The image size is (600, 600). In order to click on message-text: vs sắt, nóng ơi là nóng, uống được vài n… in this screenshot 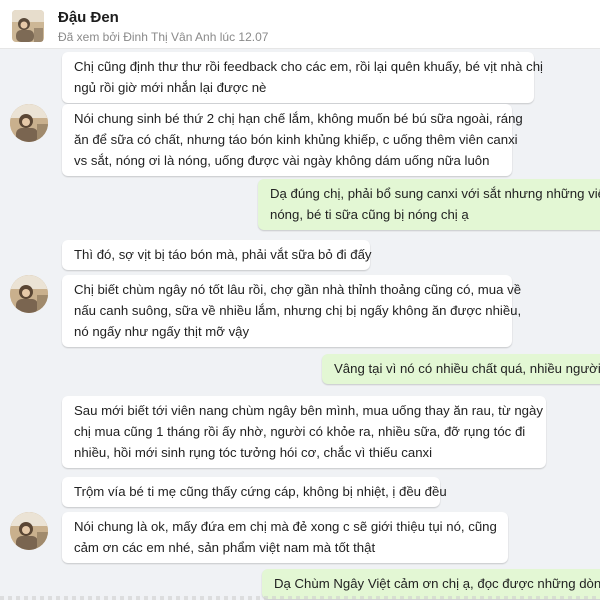, I will do `click(282, 160)`.